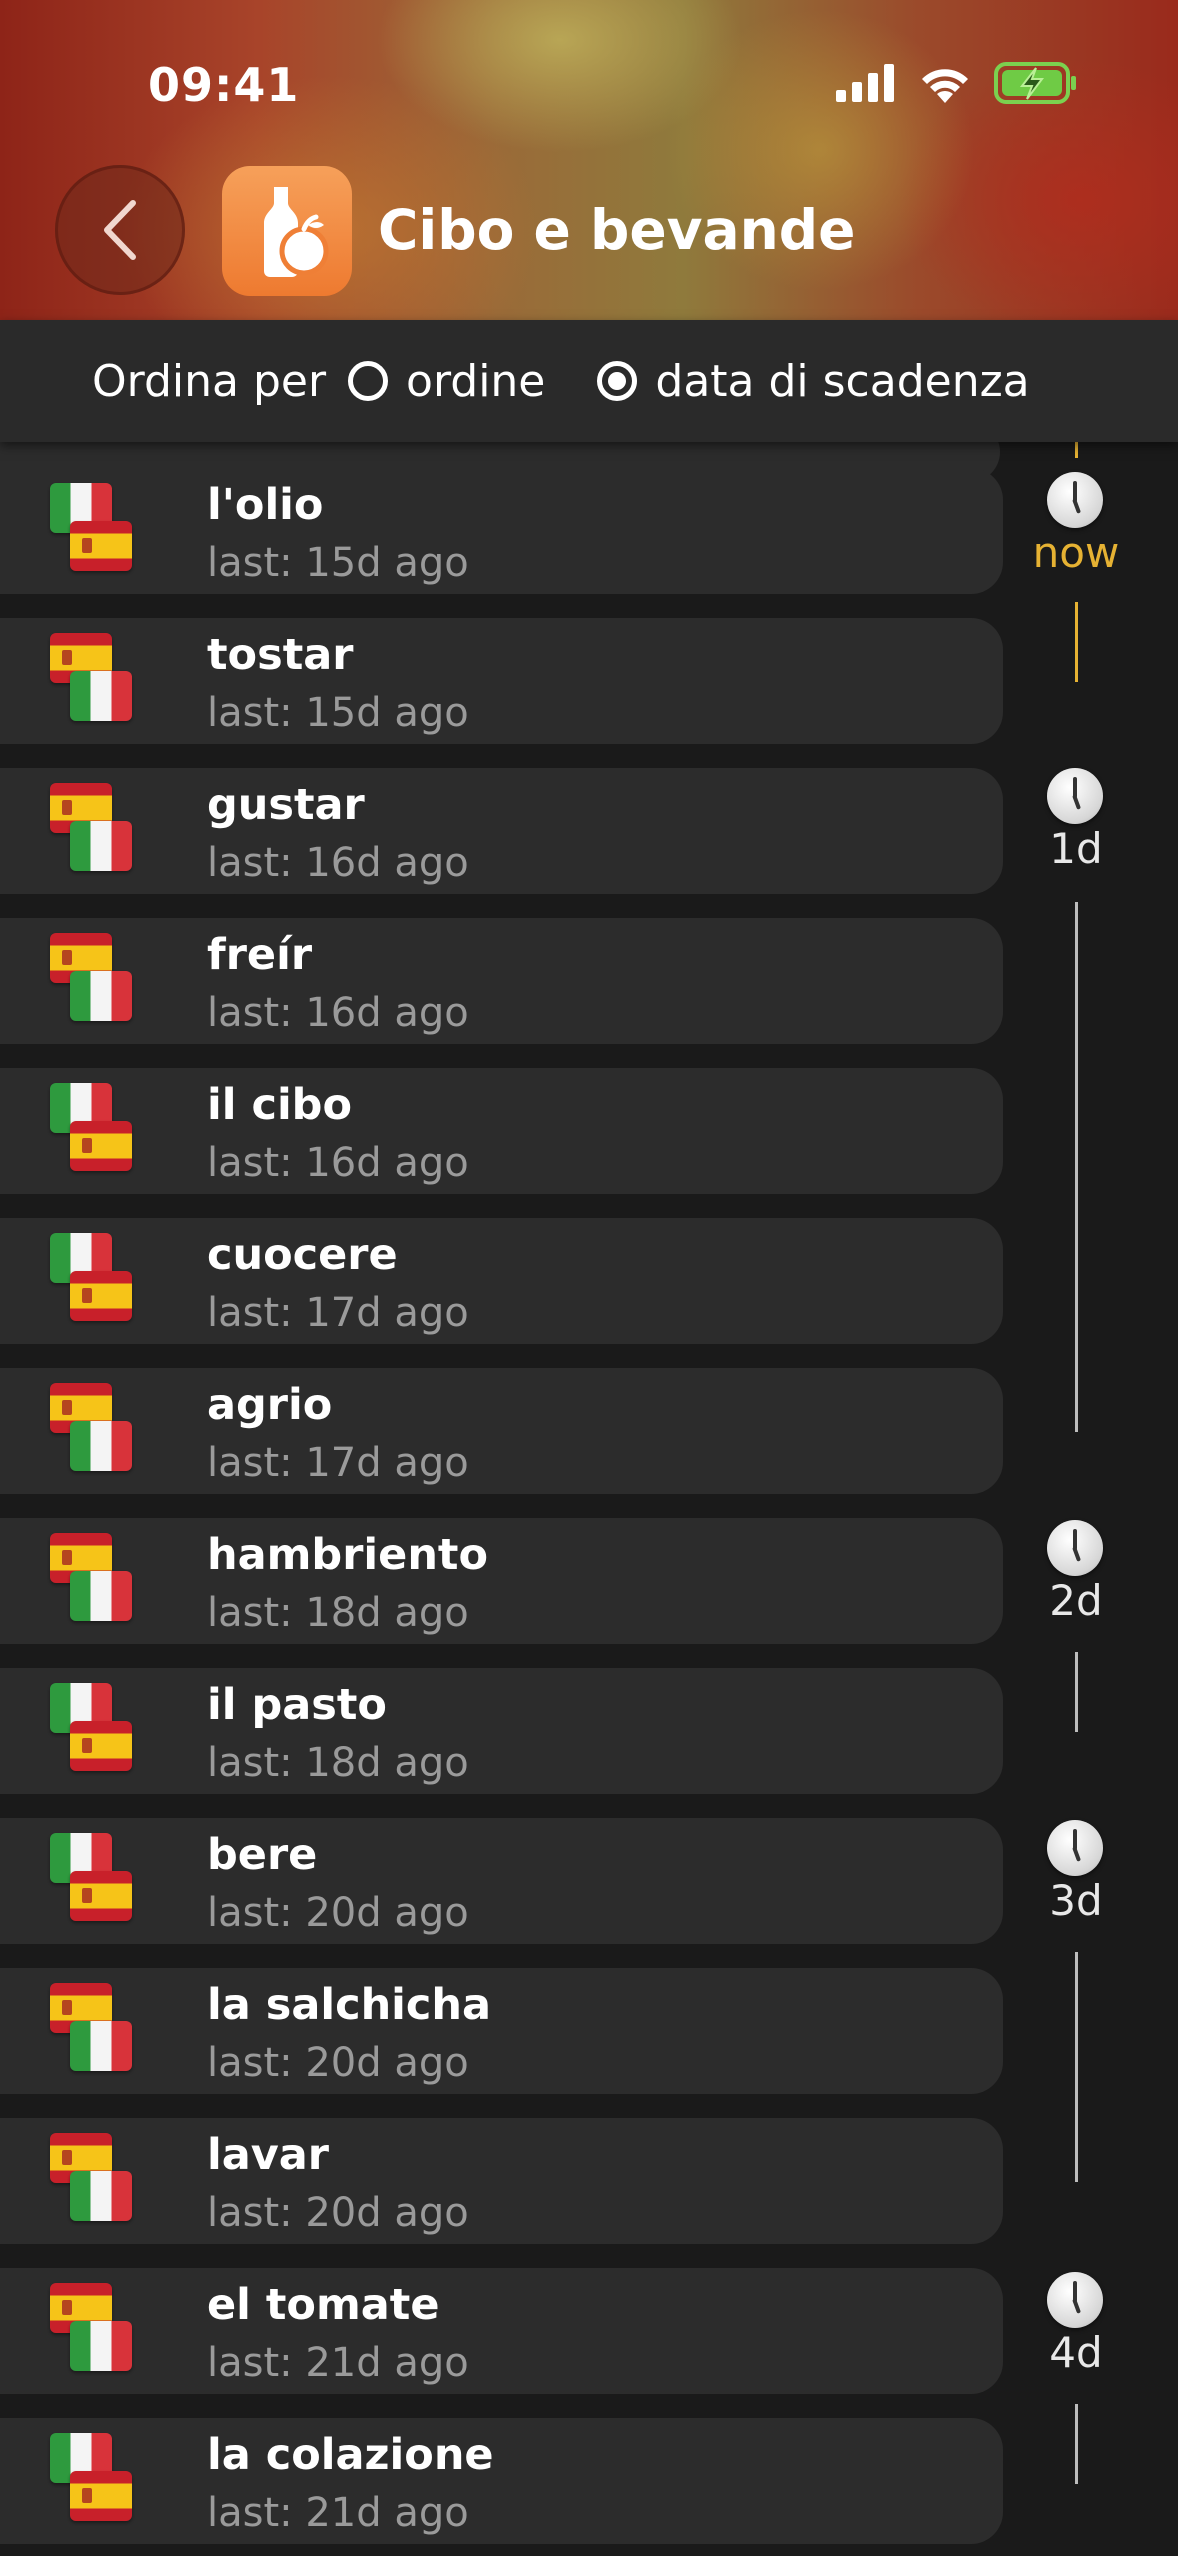  Describe the element at coordinates (348, 1555) in the screenshot. I see `item-title: hambriento` at that location.